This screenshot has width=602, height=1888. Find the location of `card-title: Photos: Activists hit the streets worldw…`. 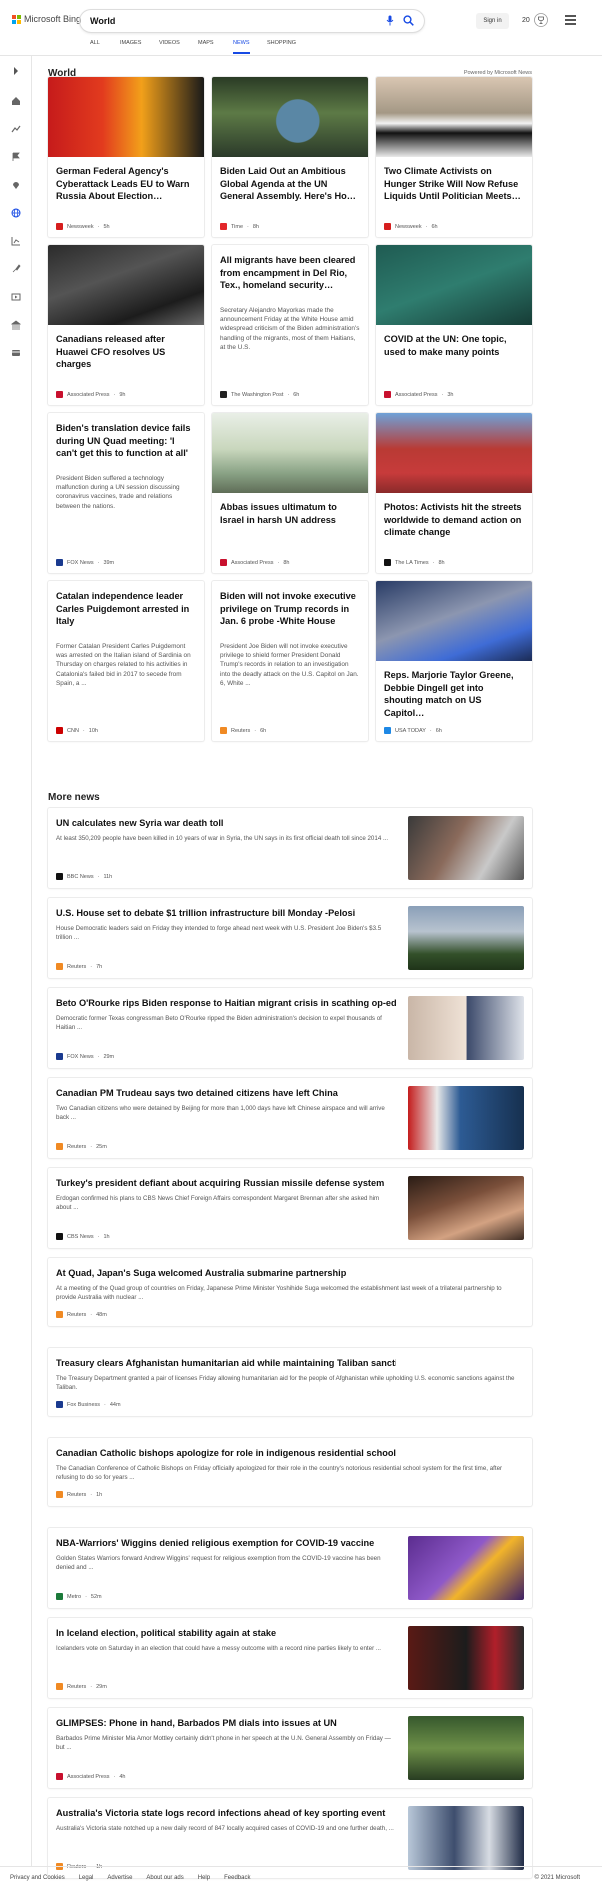

card-title: Photos: Activists hit the streets worldw… is located at coordinates (454, 520).